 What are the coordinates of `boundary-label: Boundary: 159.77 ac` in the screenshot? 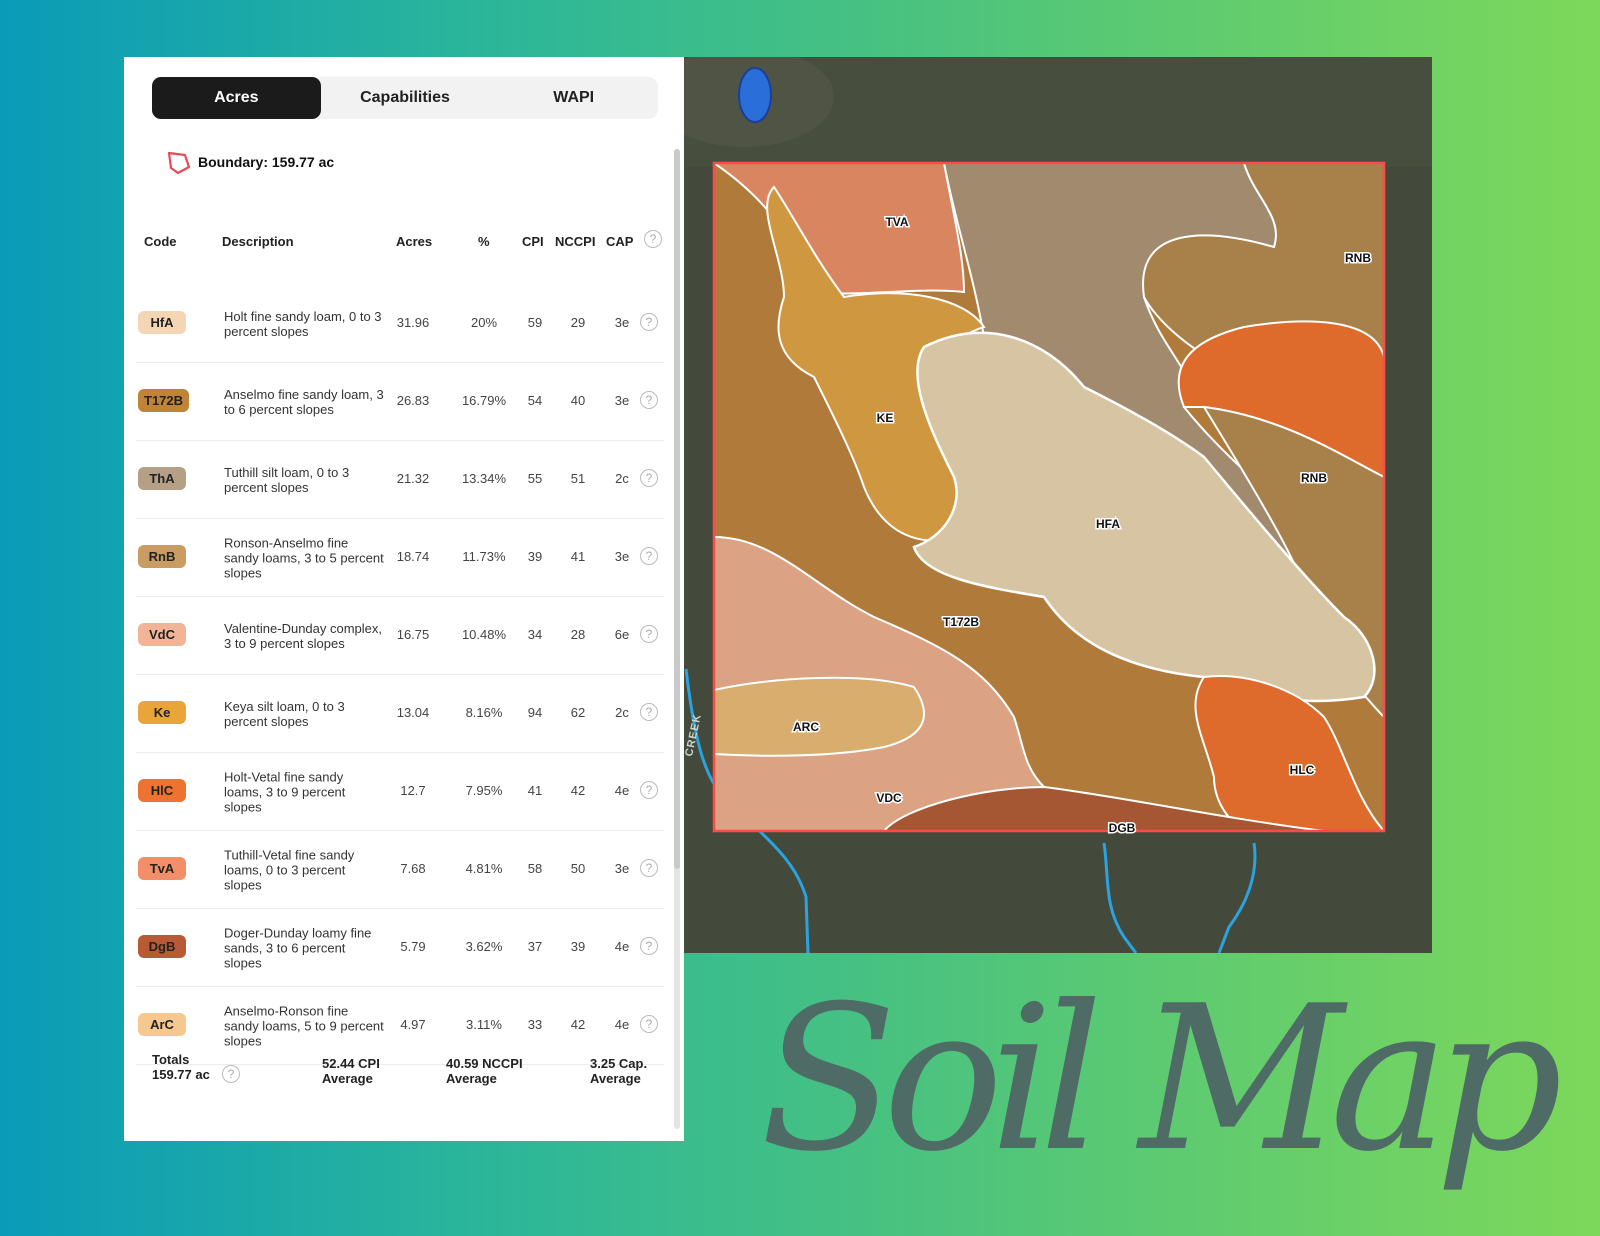 It's located at (266, 162).